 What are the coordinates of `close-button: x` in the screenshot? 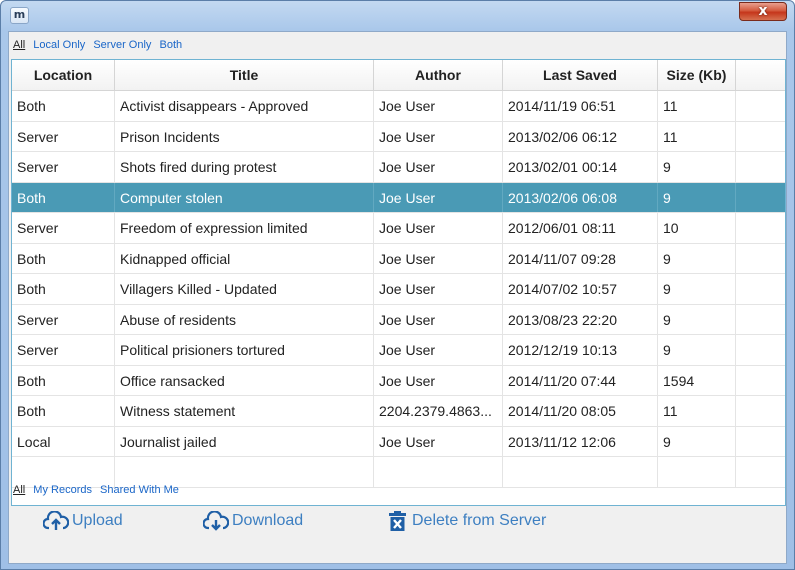 It's located at (763, 11).